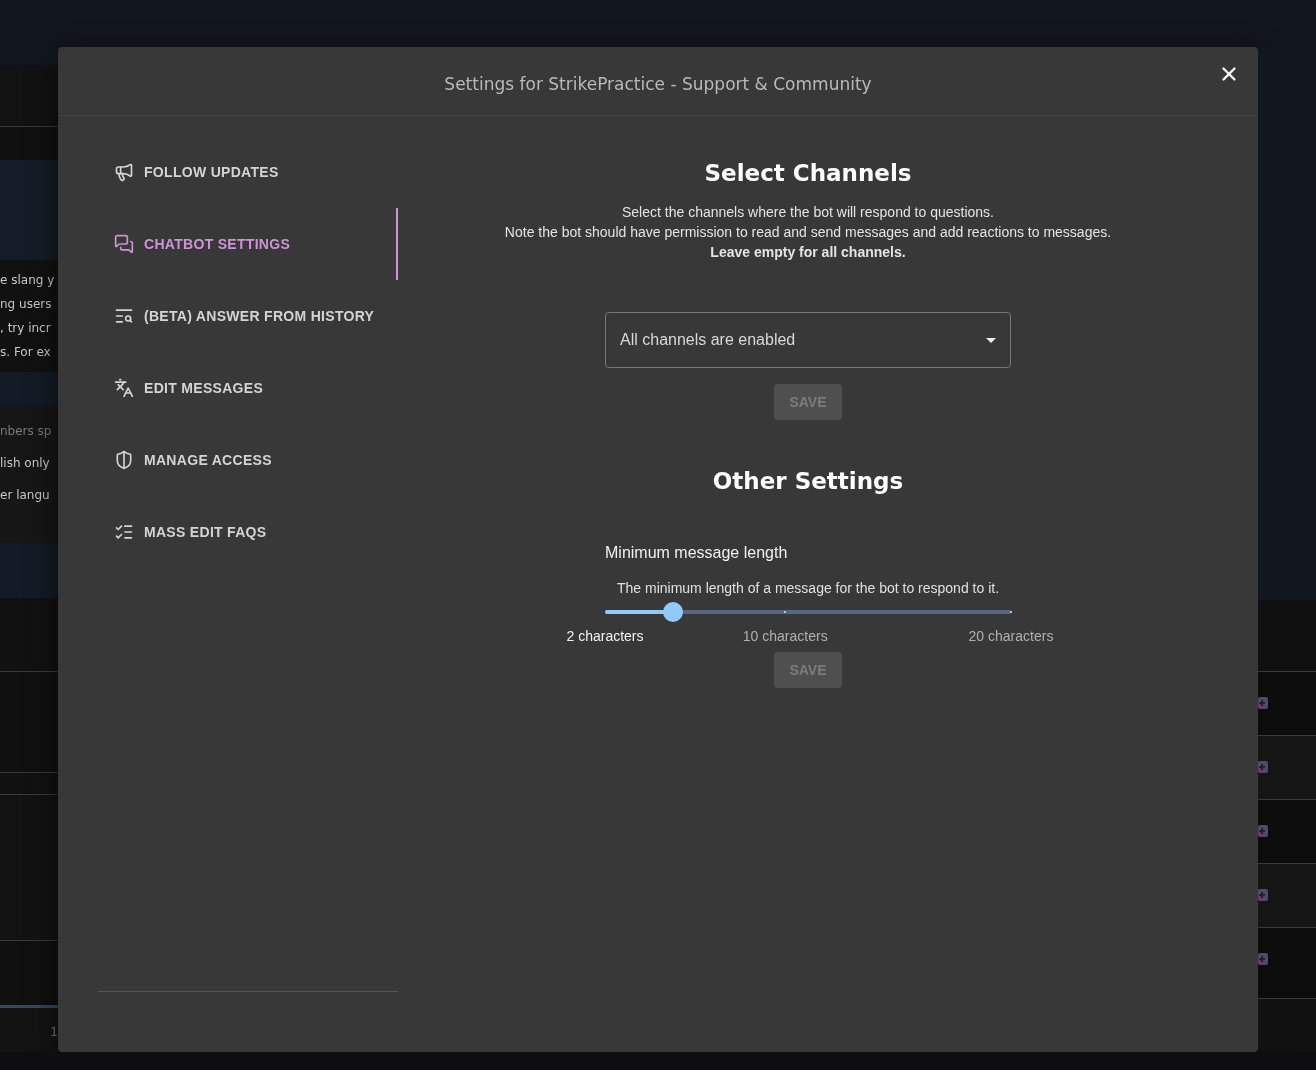 This screenshot has width=1316, height=1070. I want to click on sidebar-item: EDIT MESSAGES, so click(248, 388).